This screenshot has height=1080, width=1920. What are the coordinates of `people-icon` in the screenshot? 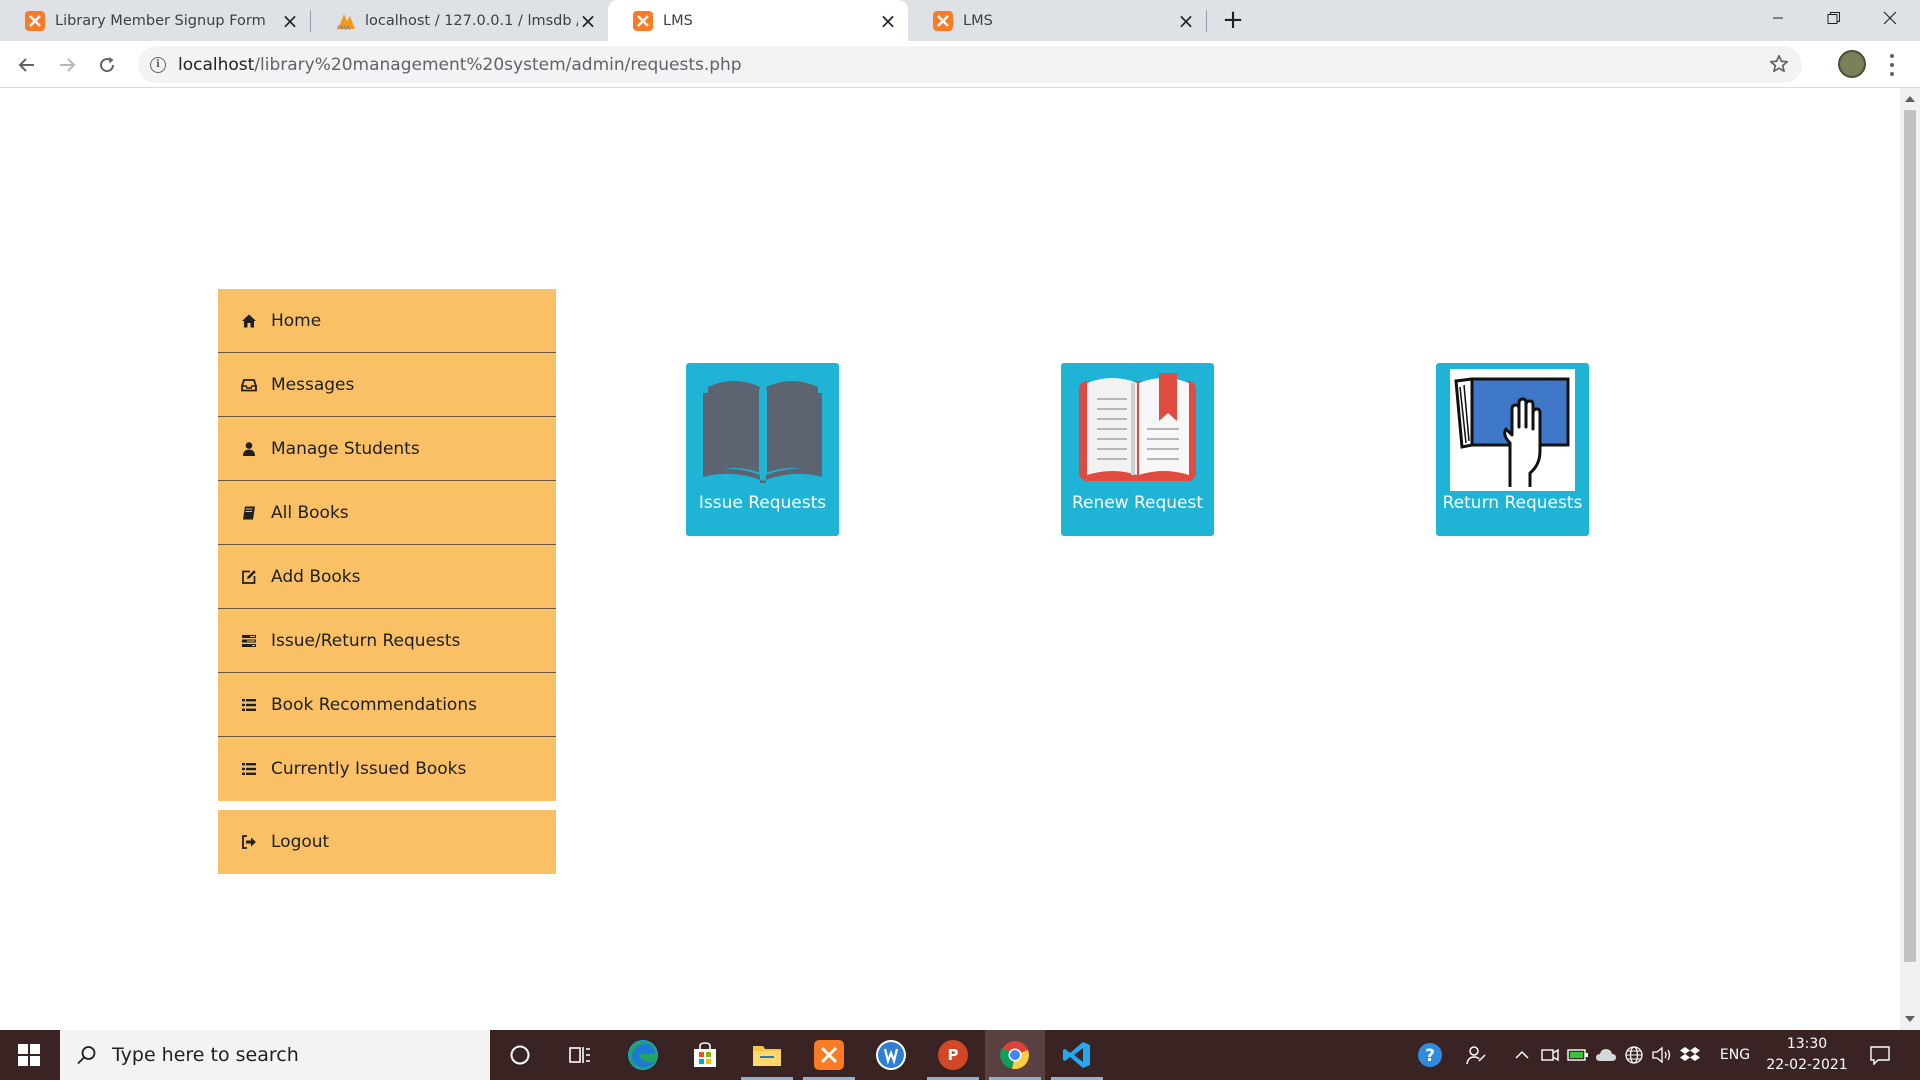 It's located at (1476, 1055).